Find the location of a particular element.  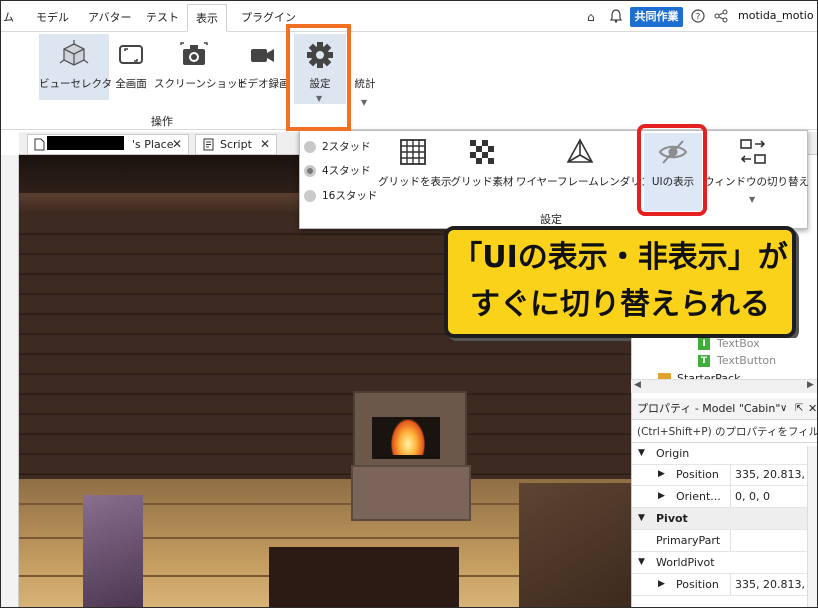

screenshot-button: スクリーンショット is located at coordinates (201, 67).